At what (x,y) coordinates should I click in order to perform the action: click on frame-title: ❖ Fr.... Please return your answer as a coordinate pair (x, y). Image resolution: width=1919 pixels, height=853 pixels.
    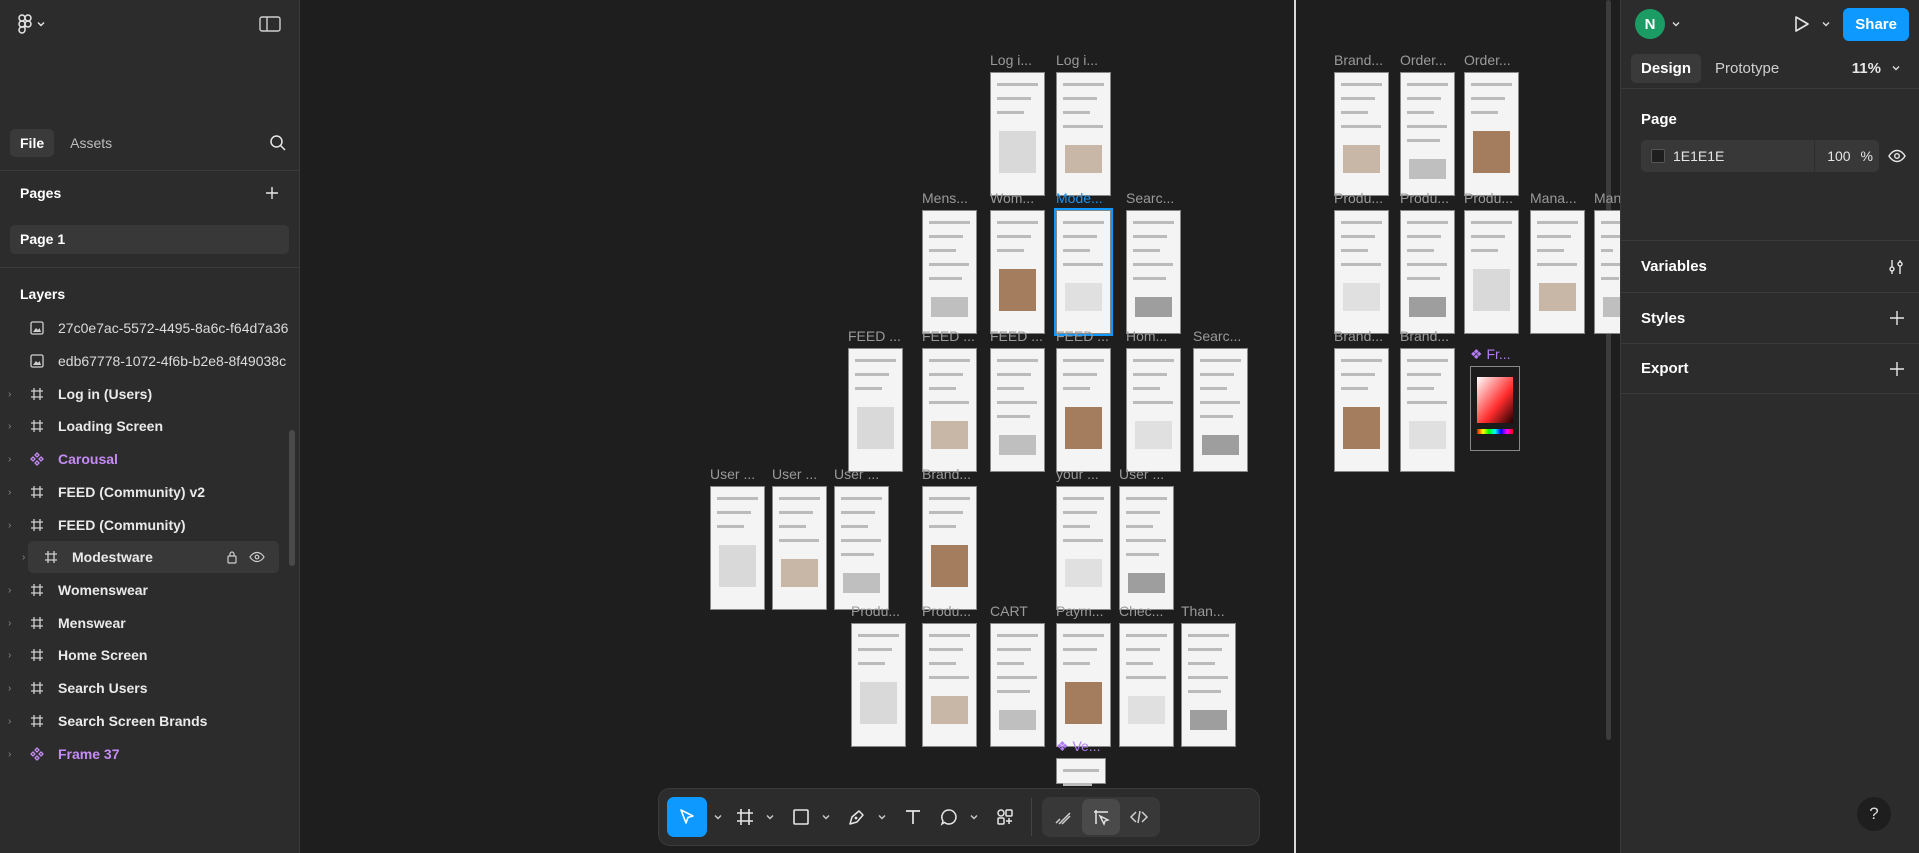
    Looking at the image, I should click on (1490, 354).